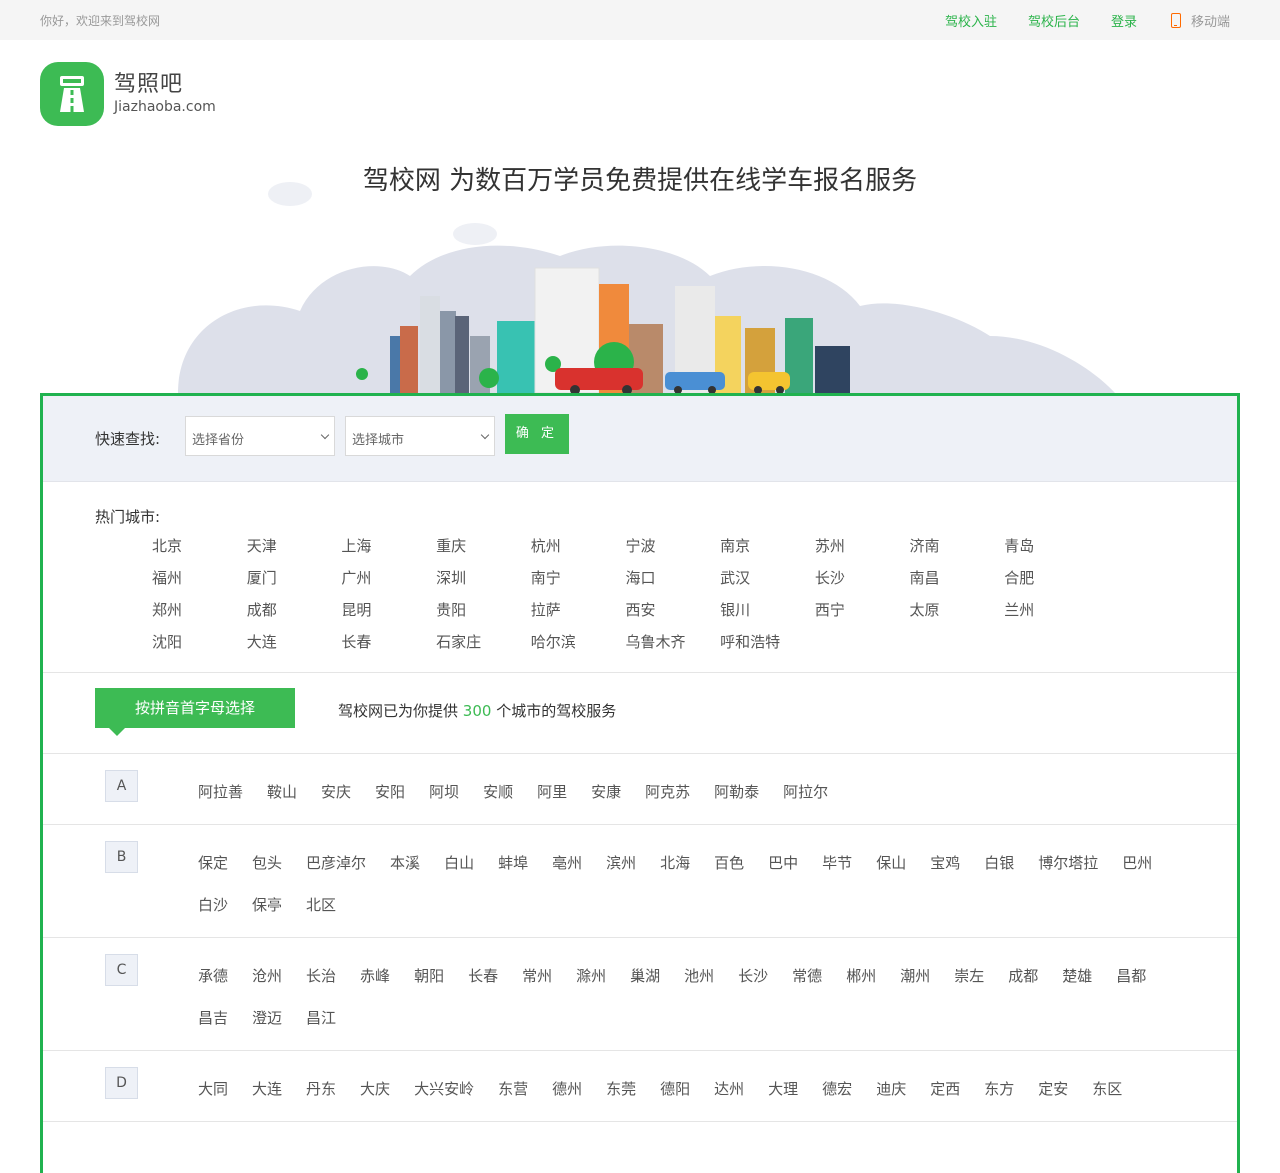  I want to click on hot-city-link: 昆明, so click(388, 610).